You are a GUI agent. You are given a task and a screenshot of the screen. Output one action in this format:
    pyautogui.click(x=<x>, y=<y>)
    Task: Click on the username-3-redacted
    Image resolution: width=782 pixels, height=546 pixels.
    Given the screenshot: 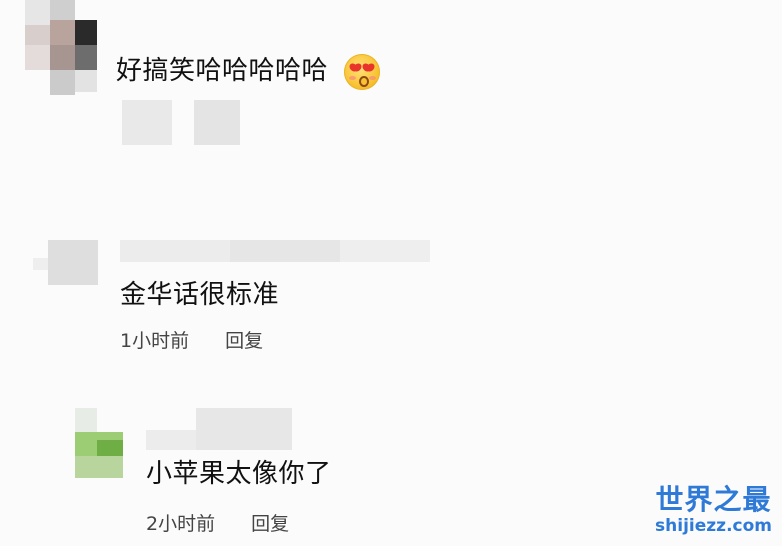 What is the action you would take?
    pyautogui.click(x=221, y=430)
    